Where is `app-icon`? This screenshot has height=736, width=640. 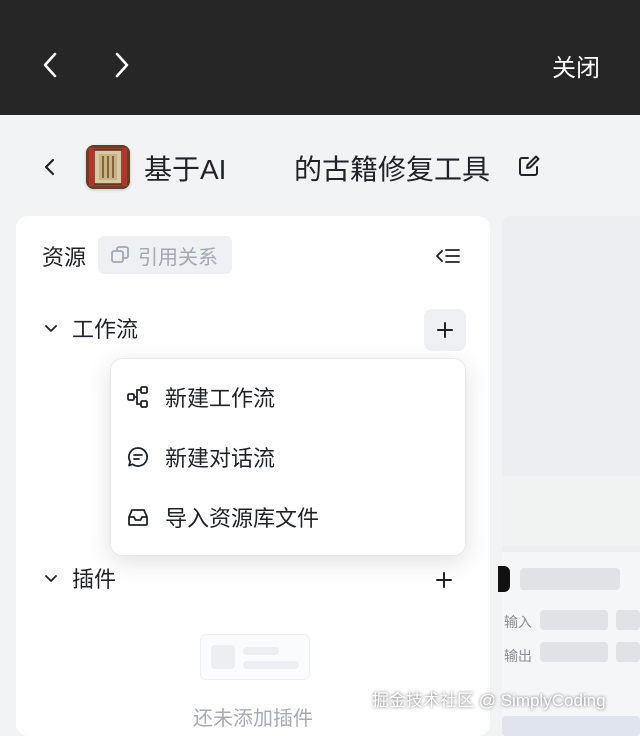 app-icon is located at coordinates (108, 167).